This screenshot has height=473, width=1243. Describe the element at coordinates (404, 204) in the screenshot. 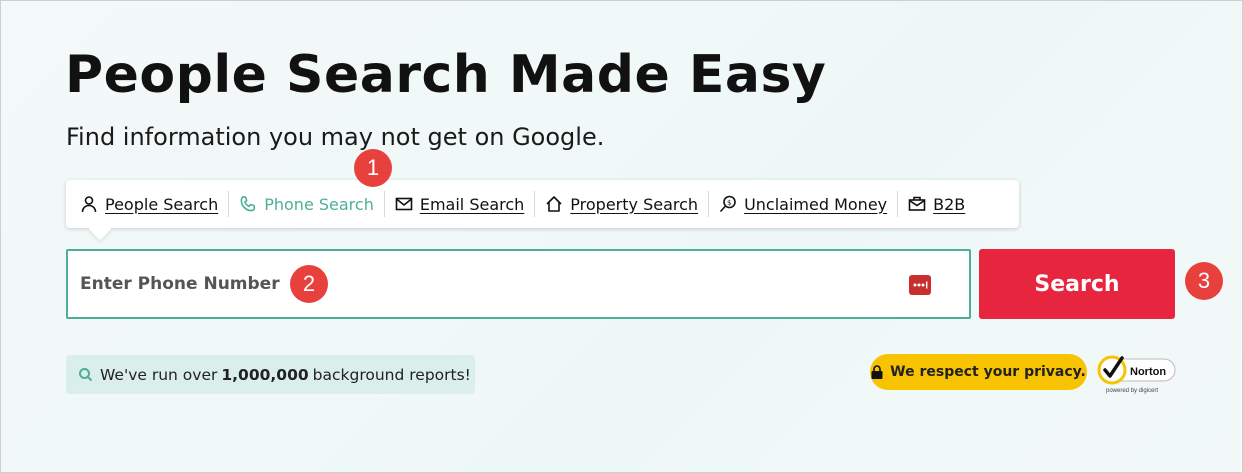

I see `envelope-icon` at that location.